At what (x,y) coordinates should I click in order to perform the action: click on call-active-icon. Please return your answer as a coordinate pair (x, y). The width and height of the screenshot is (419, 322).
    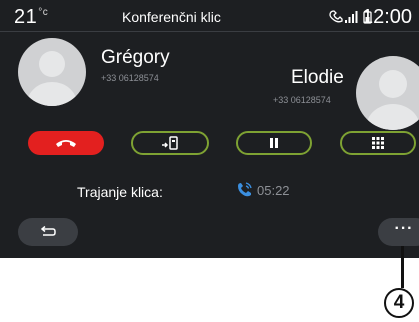
    Looking at the image, I should click on (244, 192).